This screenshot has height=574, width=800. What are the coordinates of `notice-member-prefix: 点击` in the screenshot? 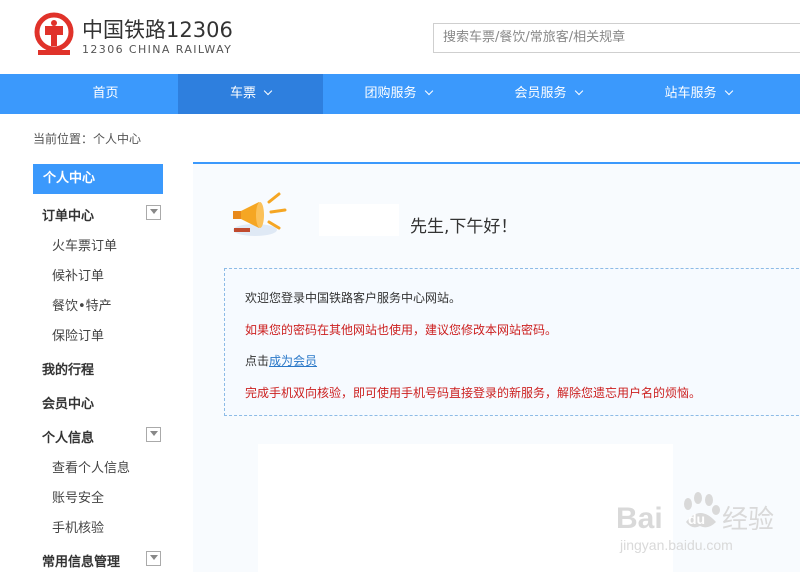 It's located at (257, 361).